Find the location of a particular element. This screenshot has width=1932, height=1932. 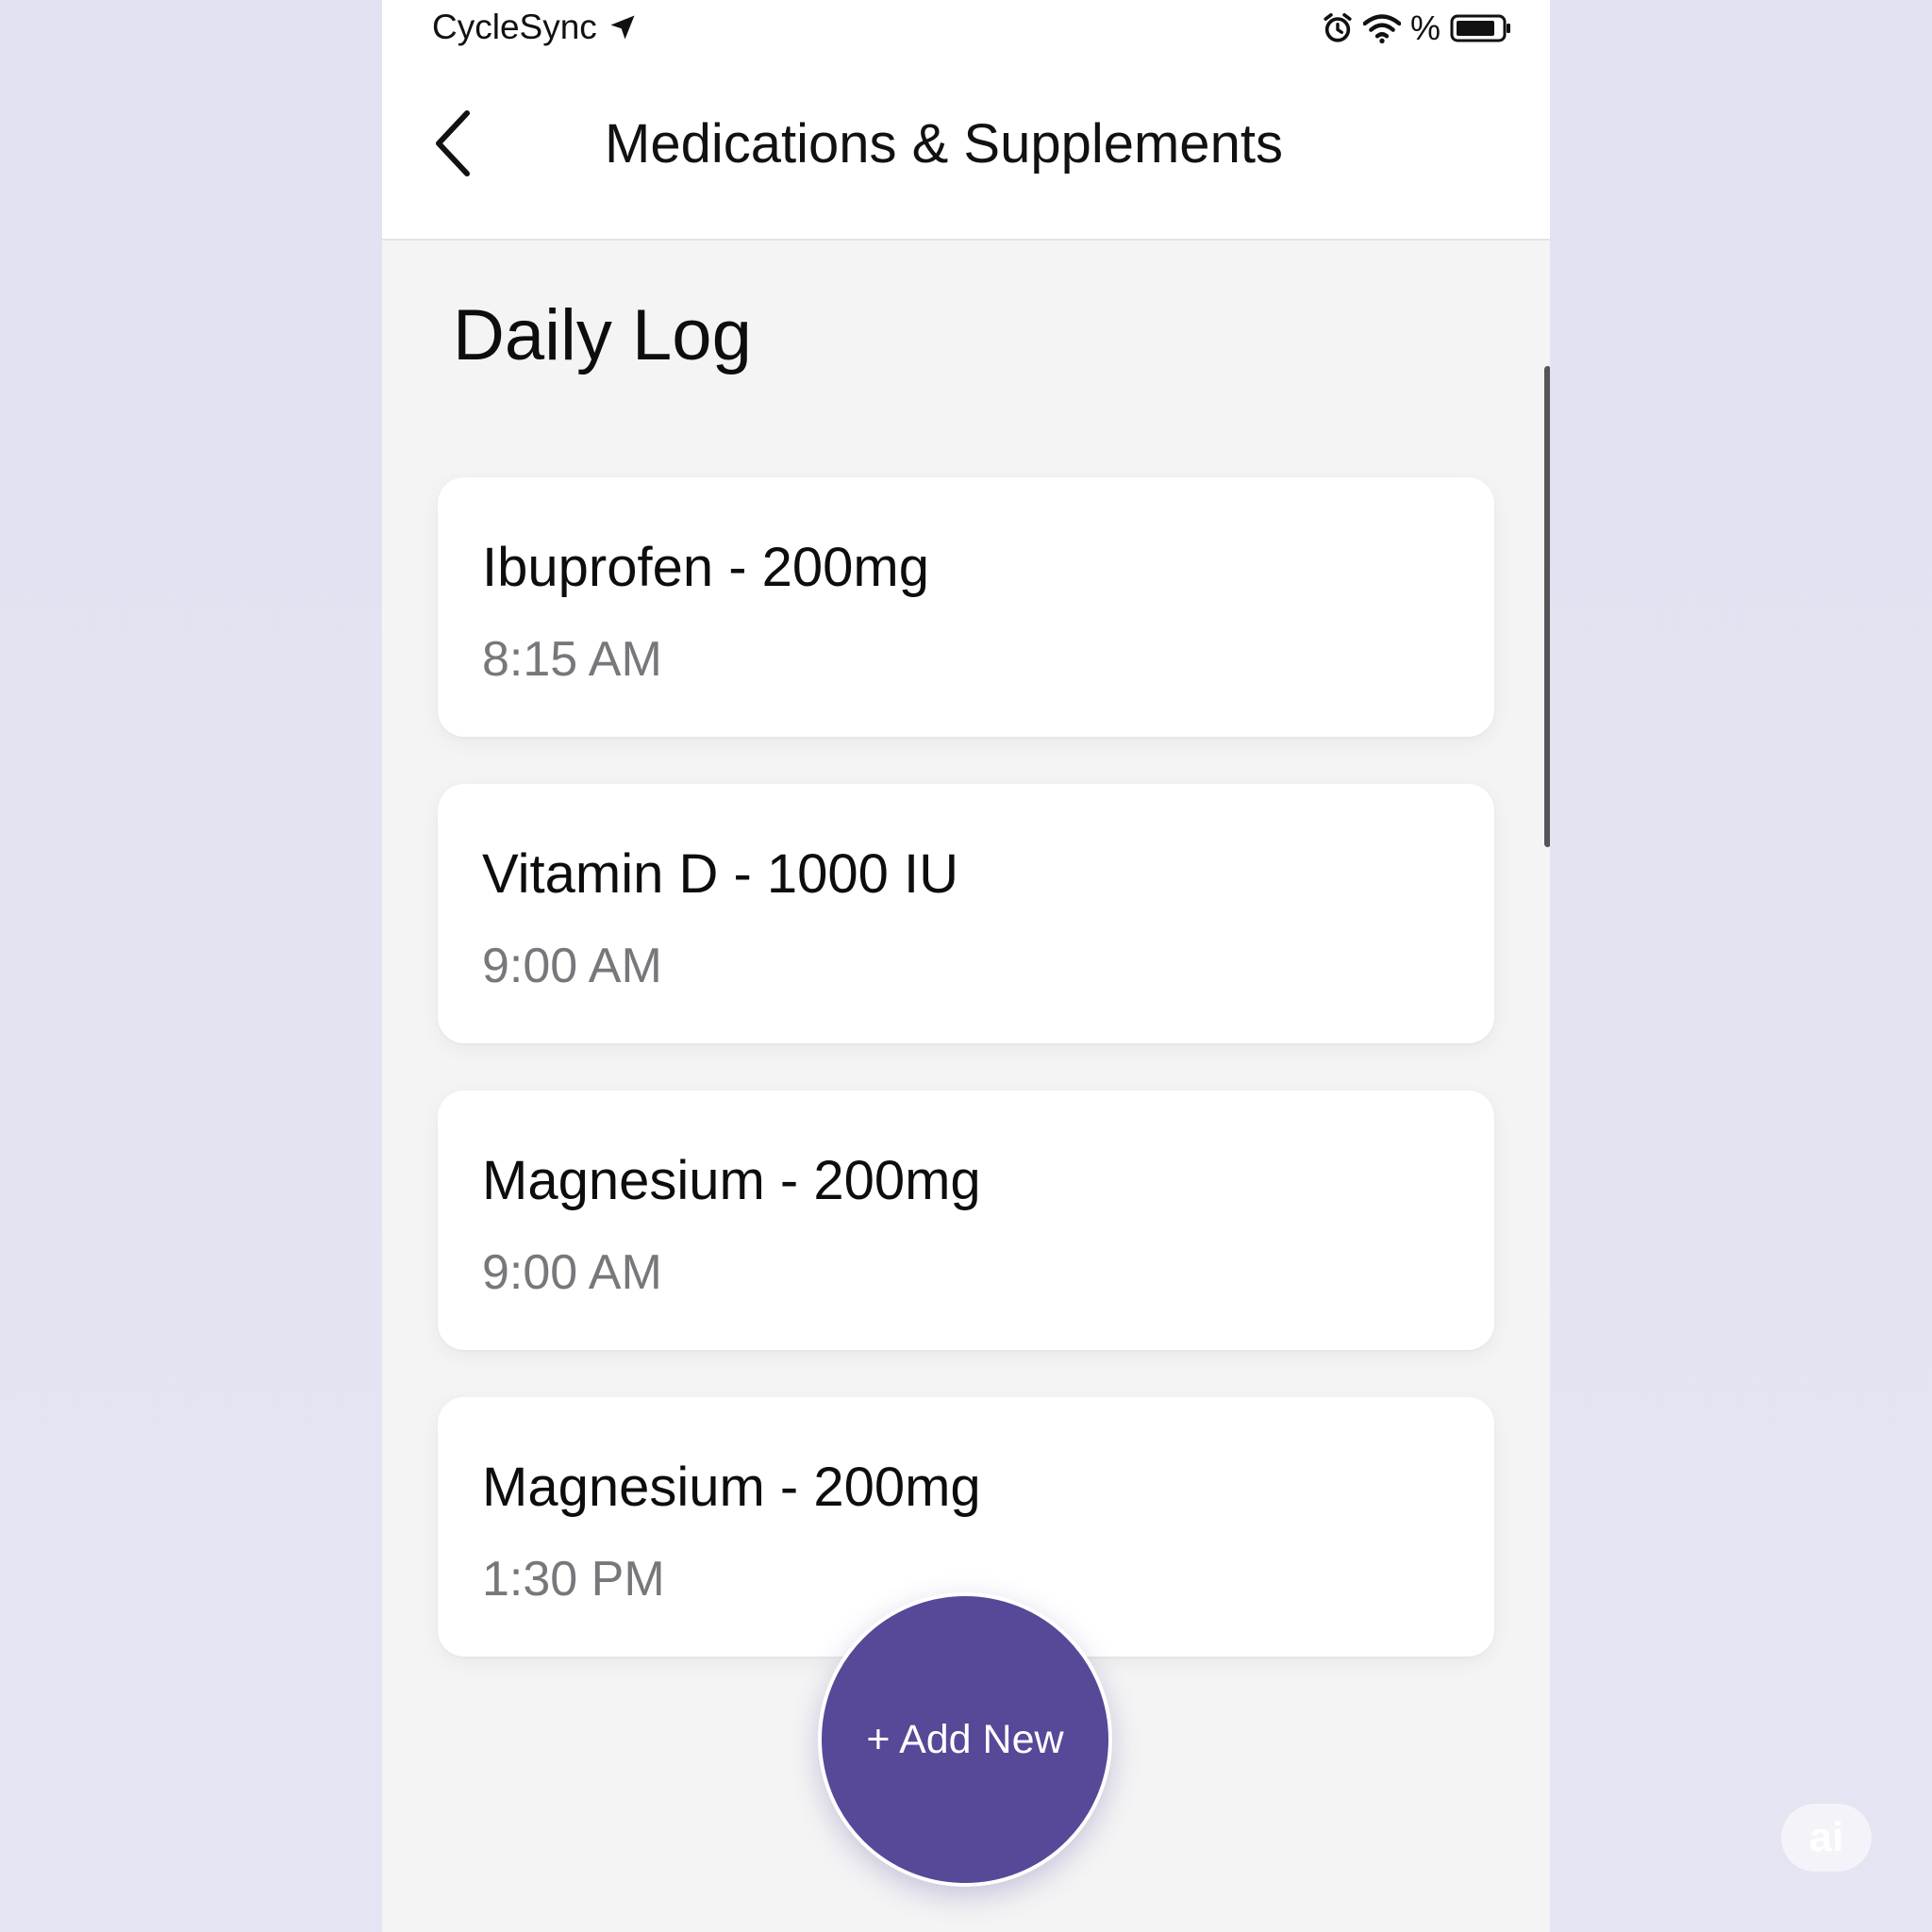

status-icons: % is located at coordinates (1417, 28).